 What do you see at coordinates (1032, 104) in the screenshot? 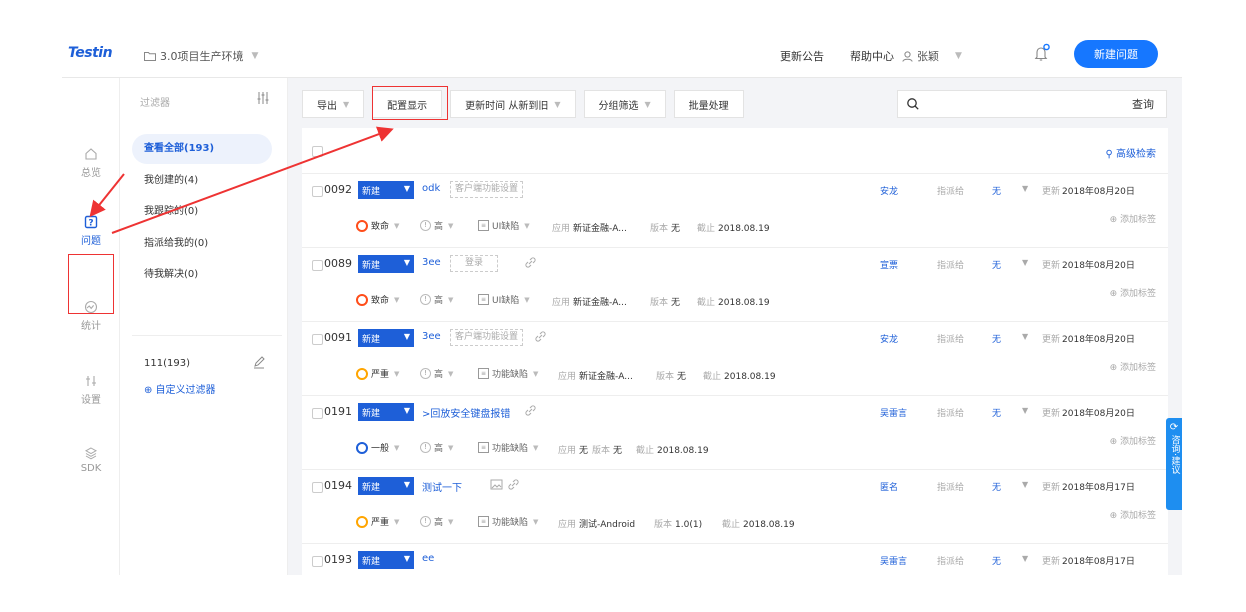
I see `search-input: 查询` at bounding box center [1032, 104].